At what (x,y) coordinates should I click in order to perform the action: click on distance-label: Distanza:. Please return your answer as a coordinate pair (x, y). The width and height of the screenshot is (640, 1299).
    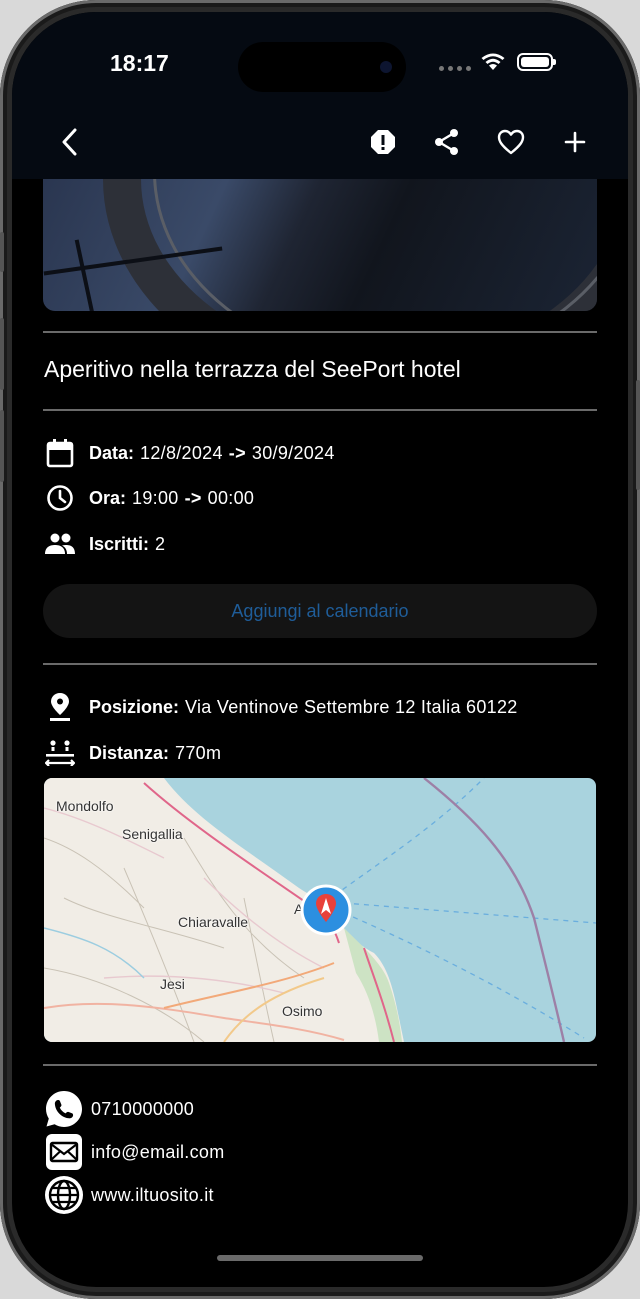
    Looking at the image, I should click on (129, 752).